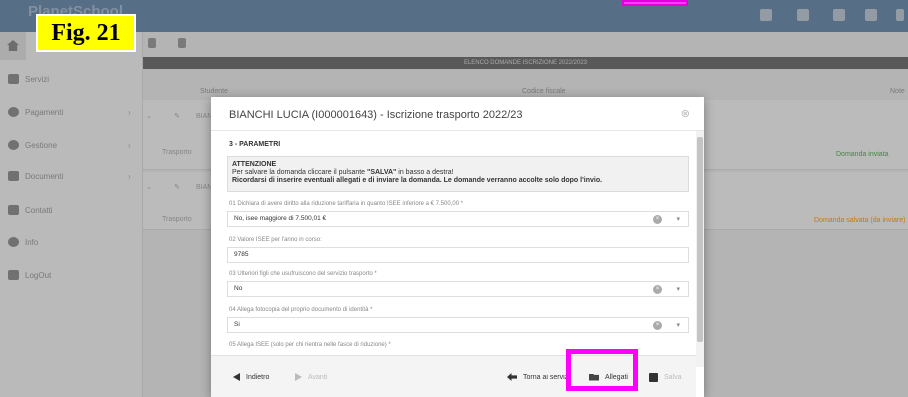 This screenshot has height=397, width=908. Describe the element at coordinates (238, 288) in the screenshot. I see `select-value: No` at that location.